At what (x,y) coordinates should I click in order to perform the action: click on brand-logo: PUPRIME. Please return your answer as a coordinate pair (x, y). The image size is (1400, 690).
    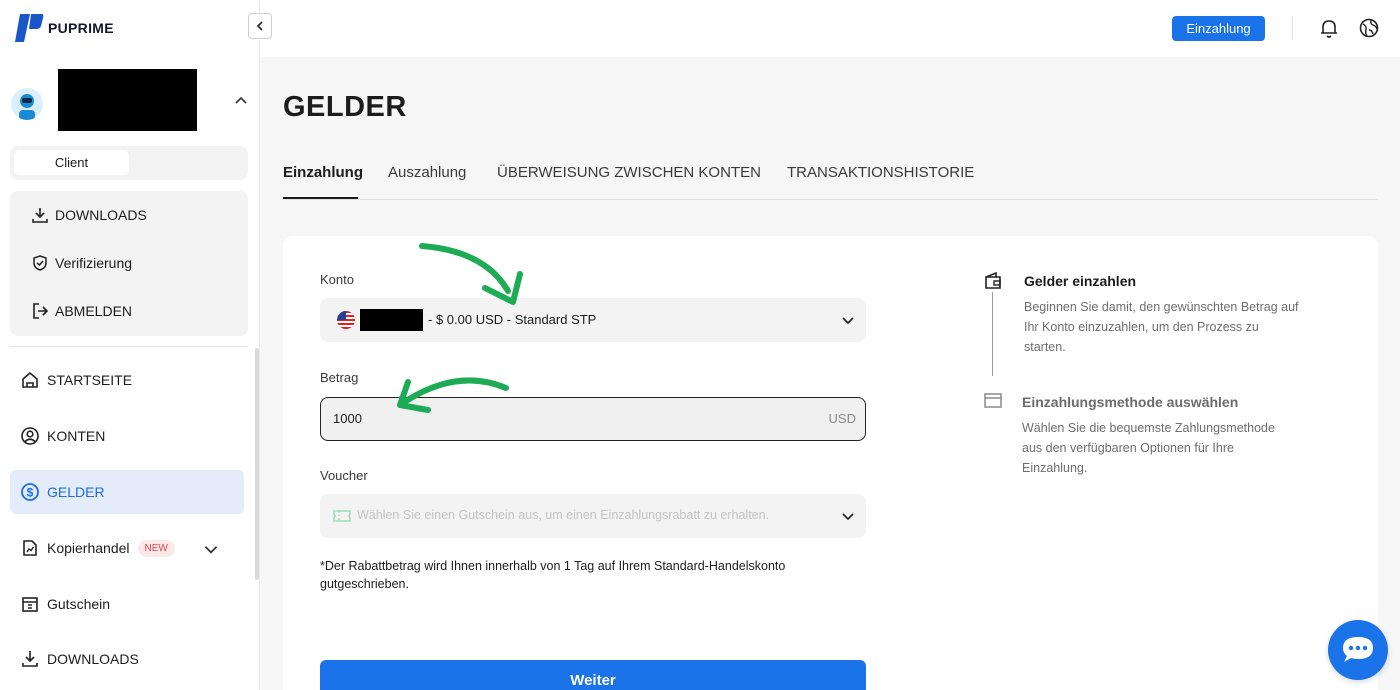
    Looking at the image, I should click on (64, 28).